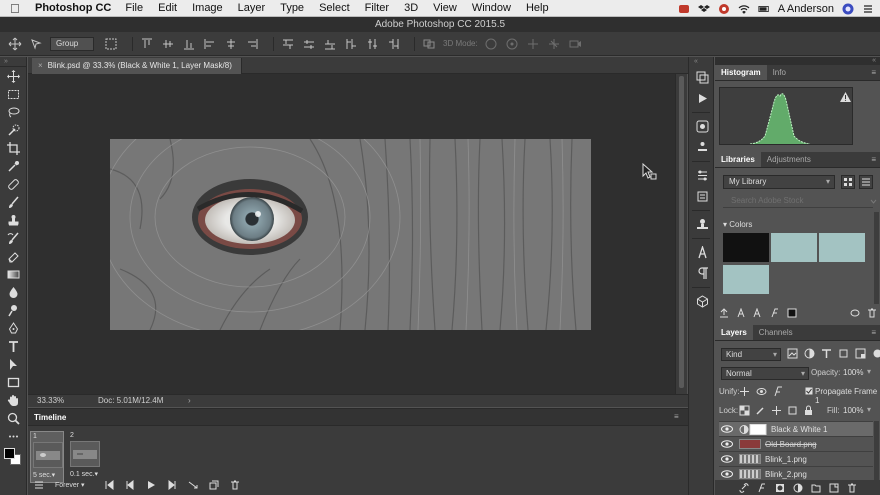 The image size is (880, 495). I want to click on new-group-icon, so click(816, 488).